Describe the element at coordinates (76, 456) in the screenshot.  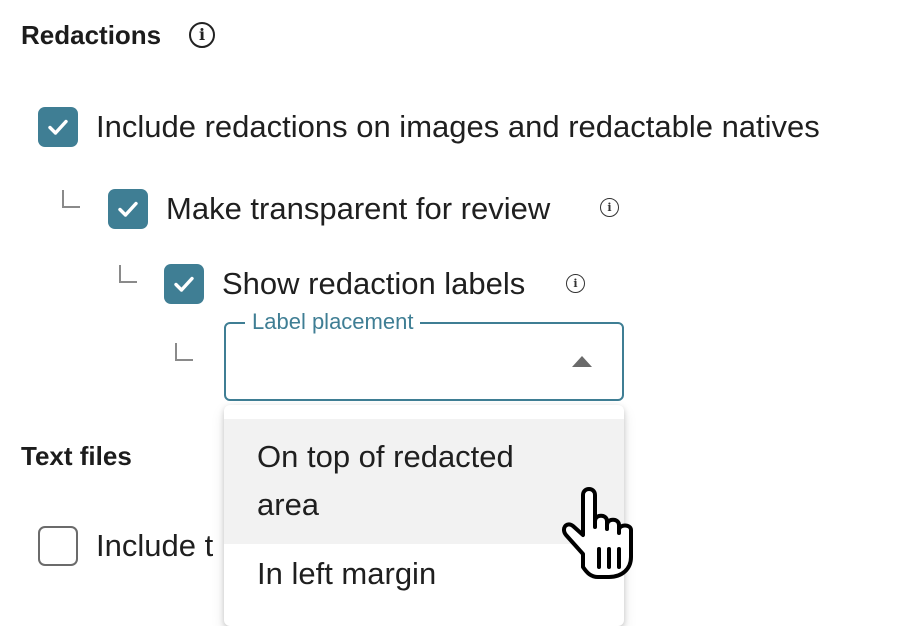
I see `text-files-heading: Text files` at that location.